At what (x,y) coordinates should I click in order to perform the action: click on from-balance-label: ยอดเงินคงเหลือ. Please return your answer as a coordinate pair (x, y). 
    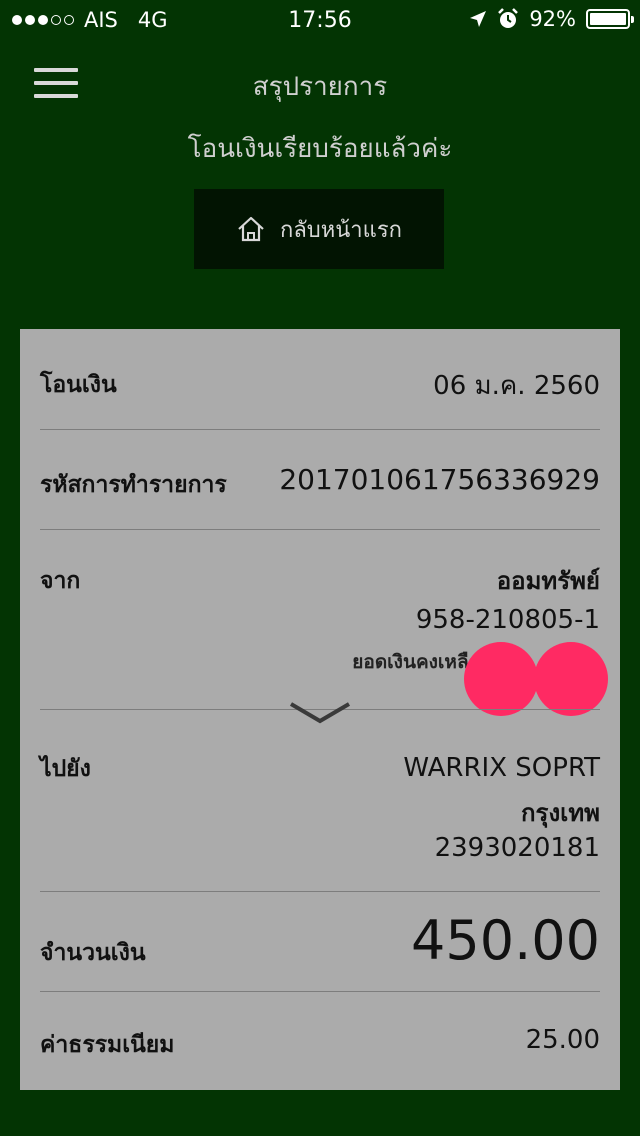
    Looking at the image, I should click on (416, 662).